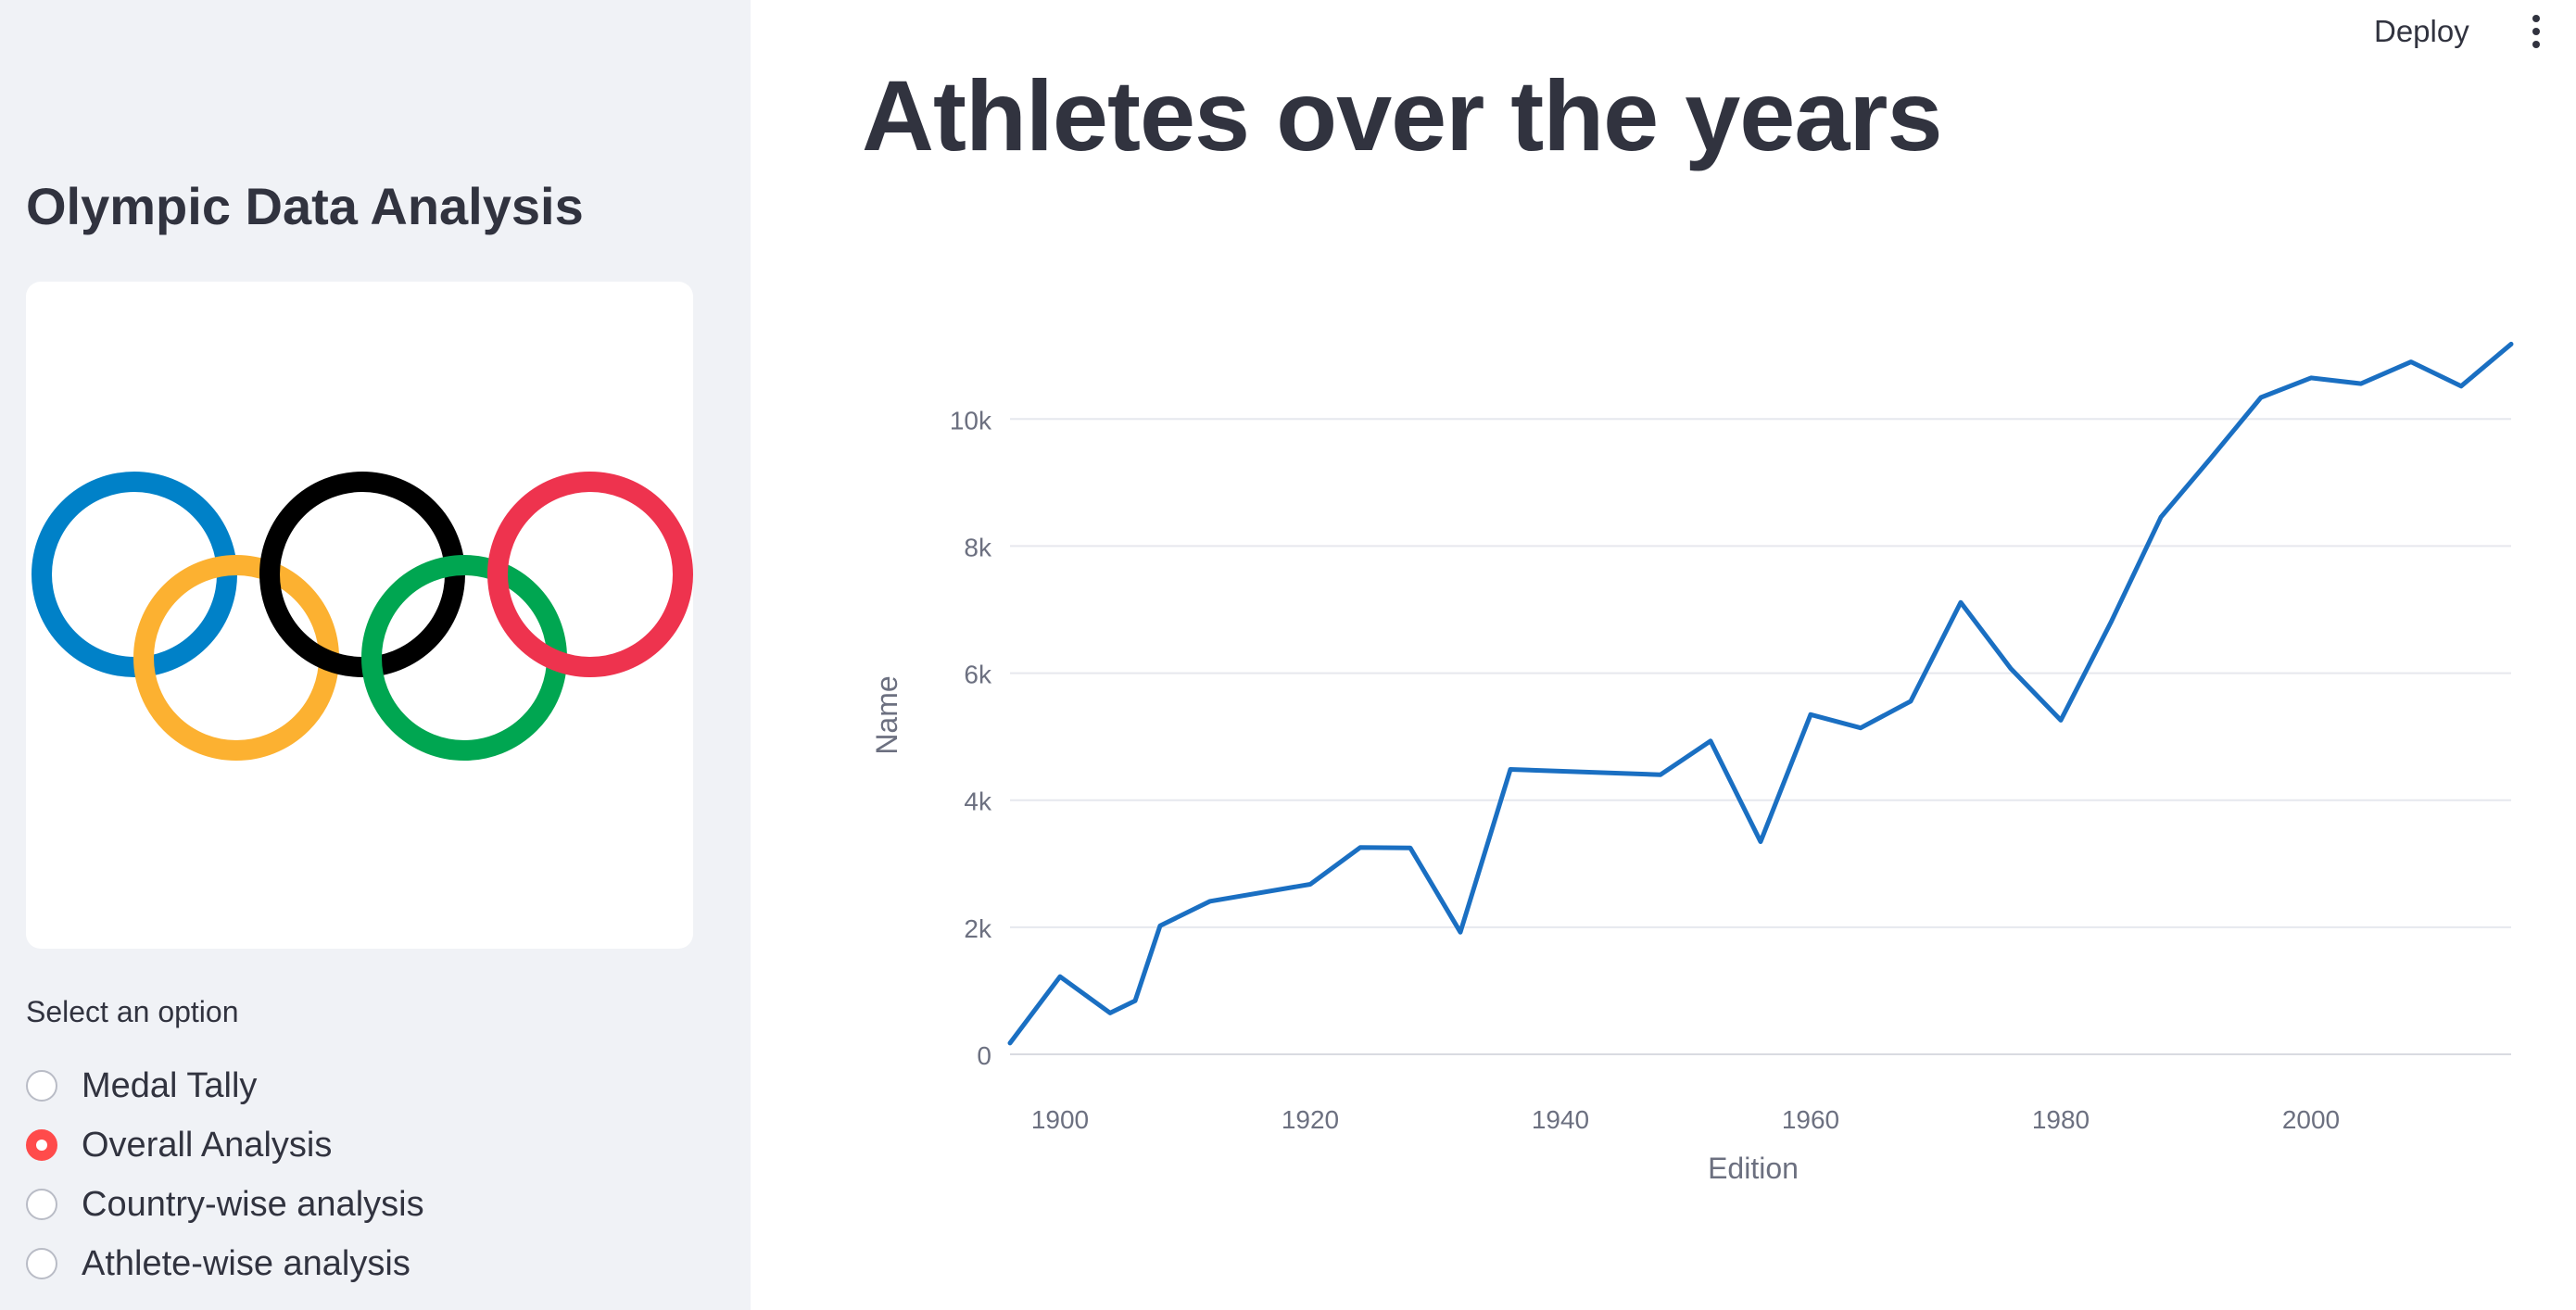 Image resolution: width=2576 pixels, height=1310 pixels. I want to click on x-tick-label: 1900, so click(1060, 1119).